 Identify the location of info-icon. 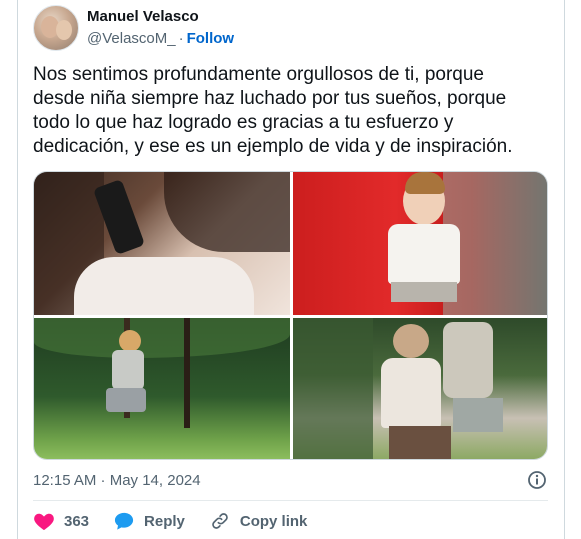
(537, 480).